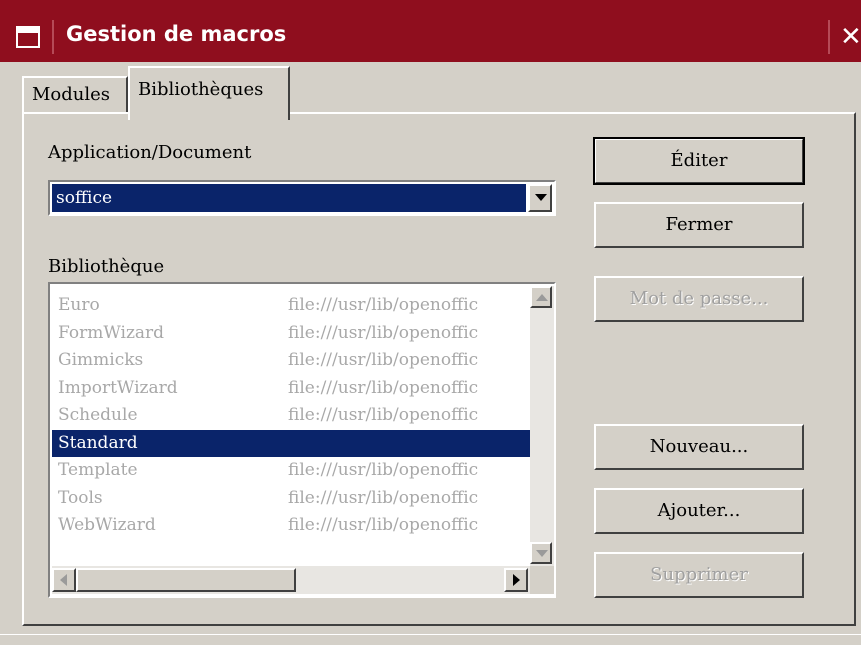 This screenshot has height=645, width=861. I want to click on library-name: Schedule, so click(98, 415).